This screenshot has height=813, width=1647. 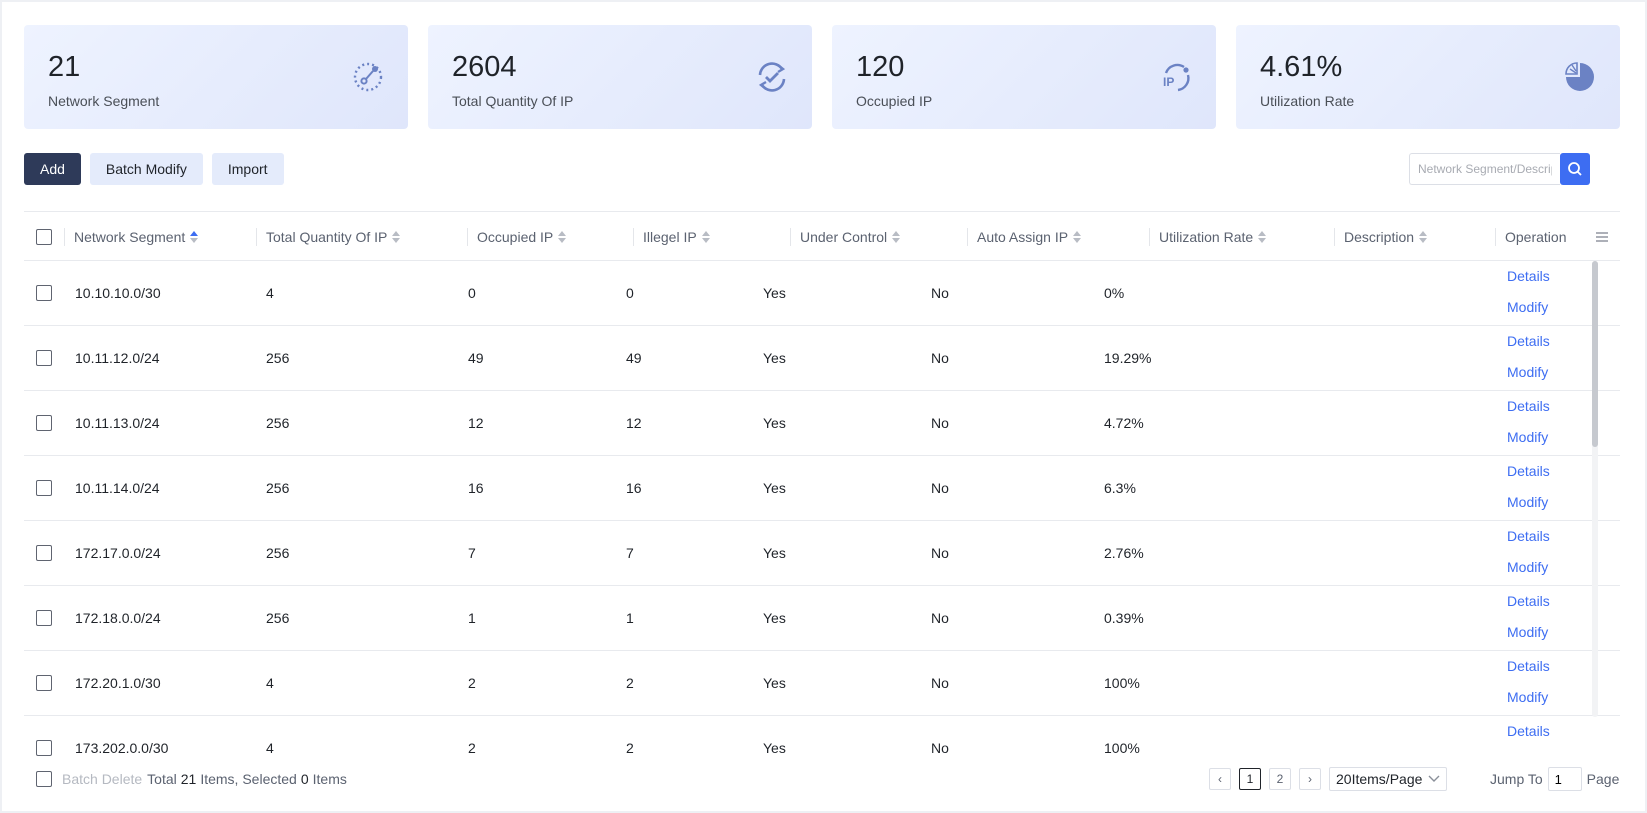 I want to click on cell-rate: 6.3%, so click(x=1120, y=488).